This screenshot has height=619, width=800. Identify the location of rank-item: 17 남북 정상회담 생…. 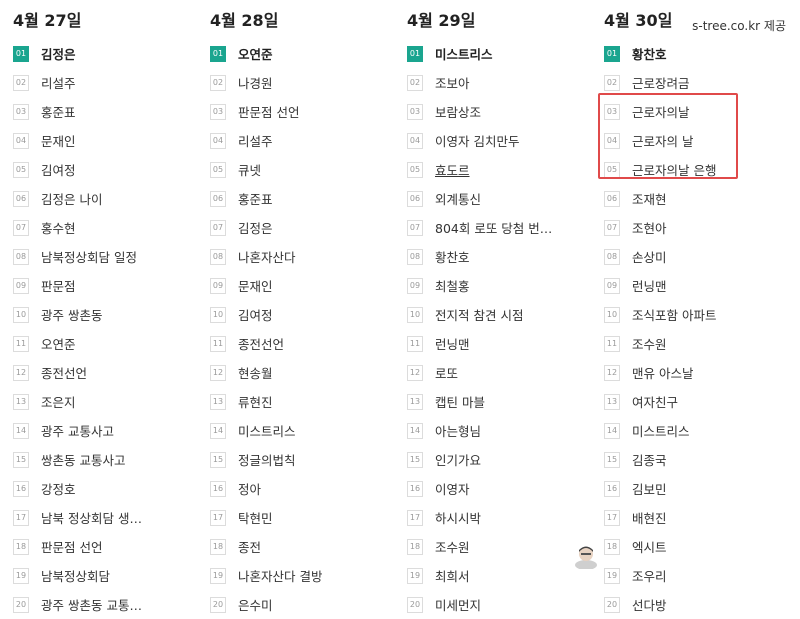
(111, 517).